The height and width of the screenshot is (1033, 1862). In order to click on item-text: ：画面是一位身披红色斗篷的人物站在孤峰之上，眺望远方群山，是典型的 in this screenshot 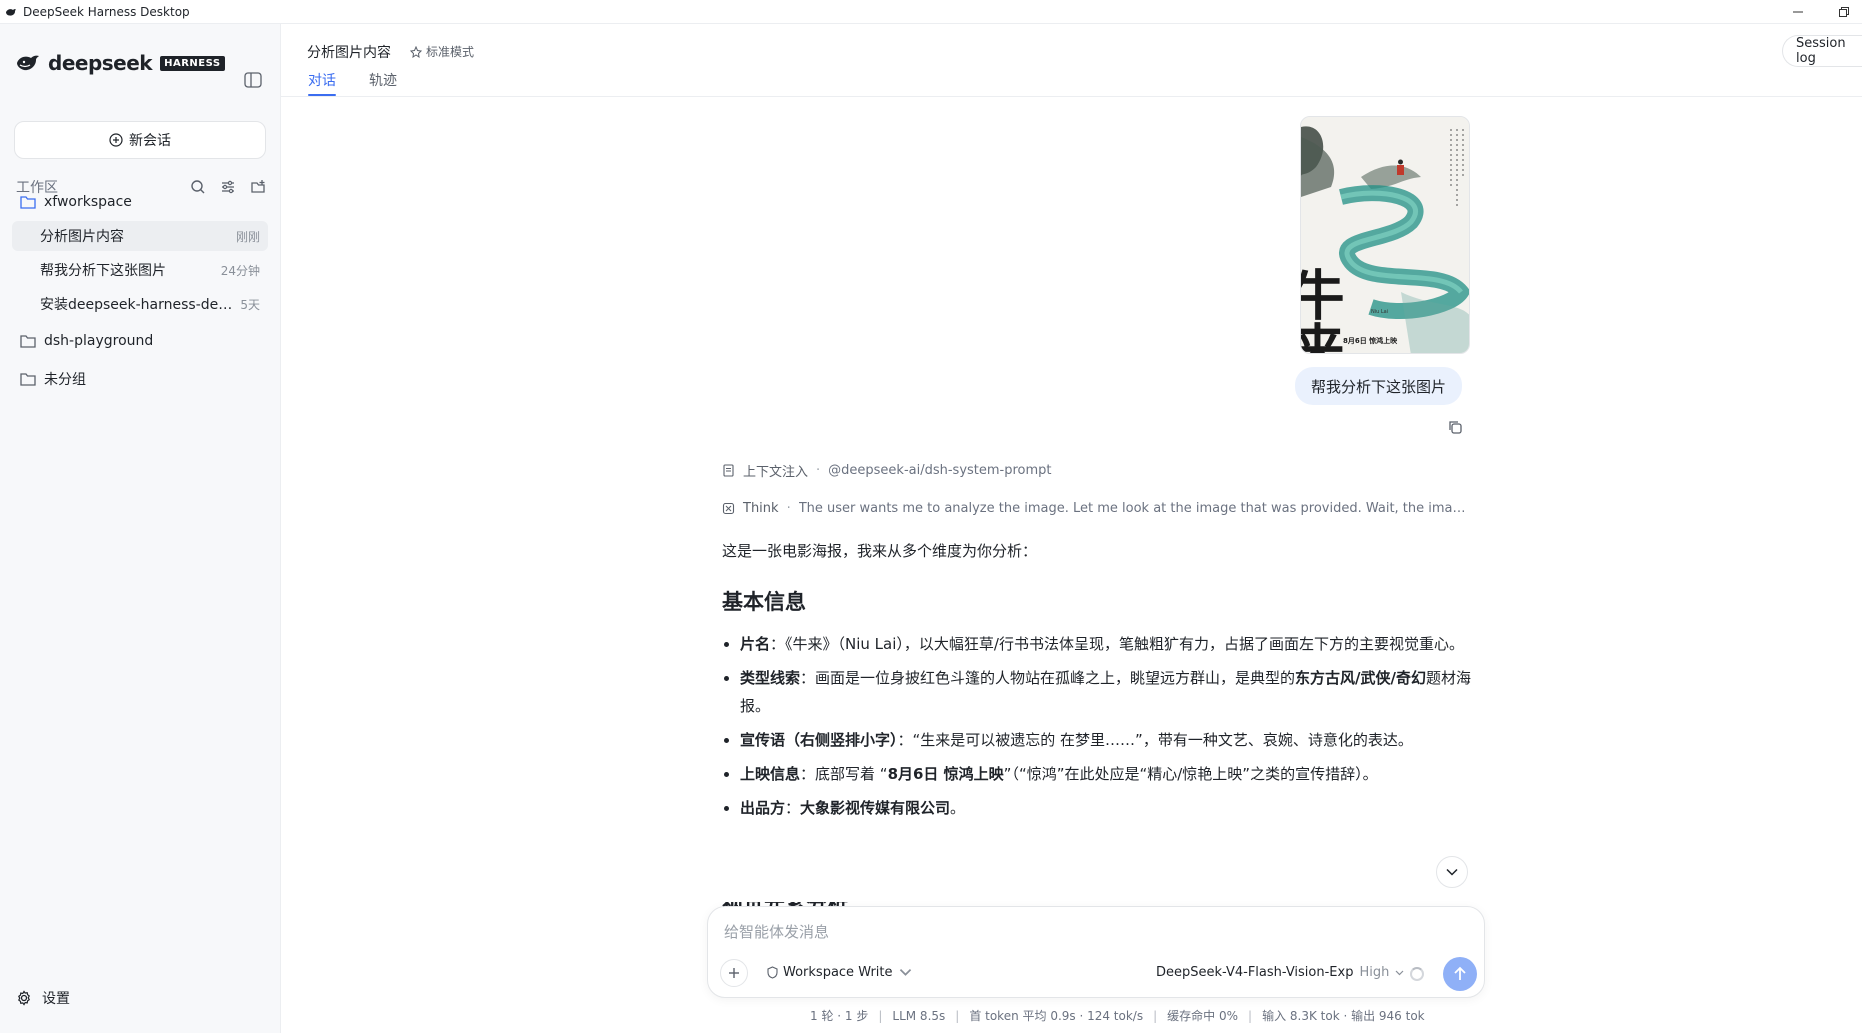, I will do `click(1048, 678)`.